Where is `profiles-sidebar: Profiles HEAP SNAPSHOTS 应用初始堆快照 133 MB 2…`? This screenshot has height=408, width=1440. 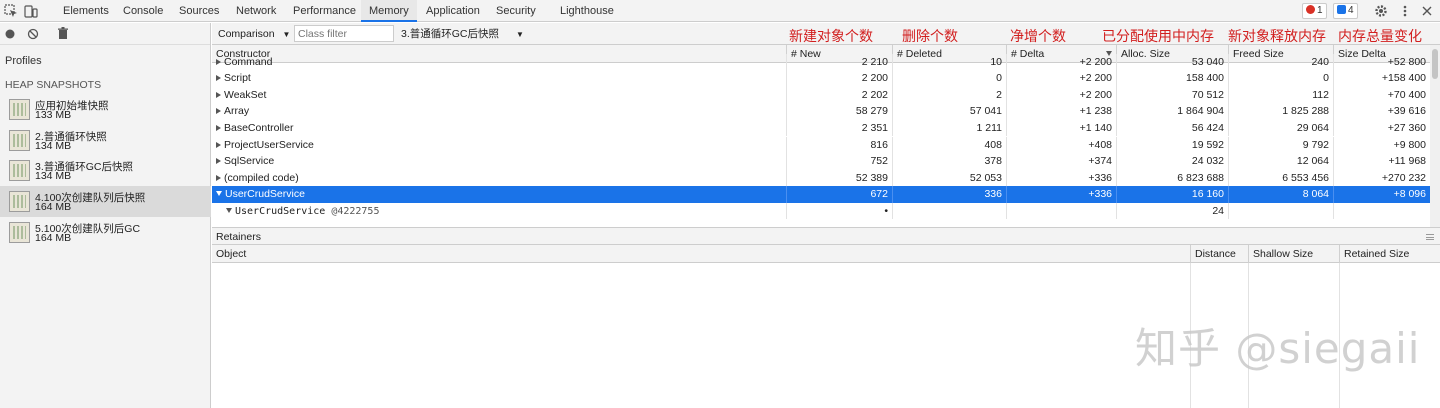
profiles-sidebar: Profiles HEAP SNAPSHOTS 应用初始堆快照 133 MB 2… is located at coordinates (105, 215).